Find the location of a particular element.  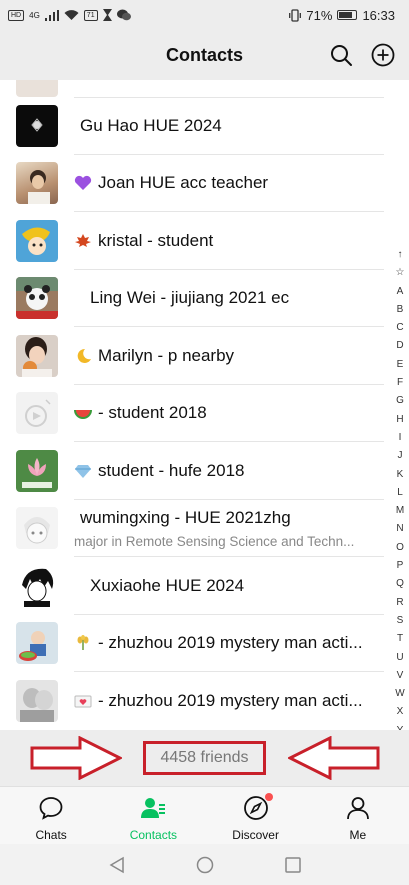

list-item: Ling Wei - jiujiang 2021 ec is located at coordinates (192, 298).